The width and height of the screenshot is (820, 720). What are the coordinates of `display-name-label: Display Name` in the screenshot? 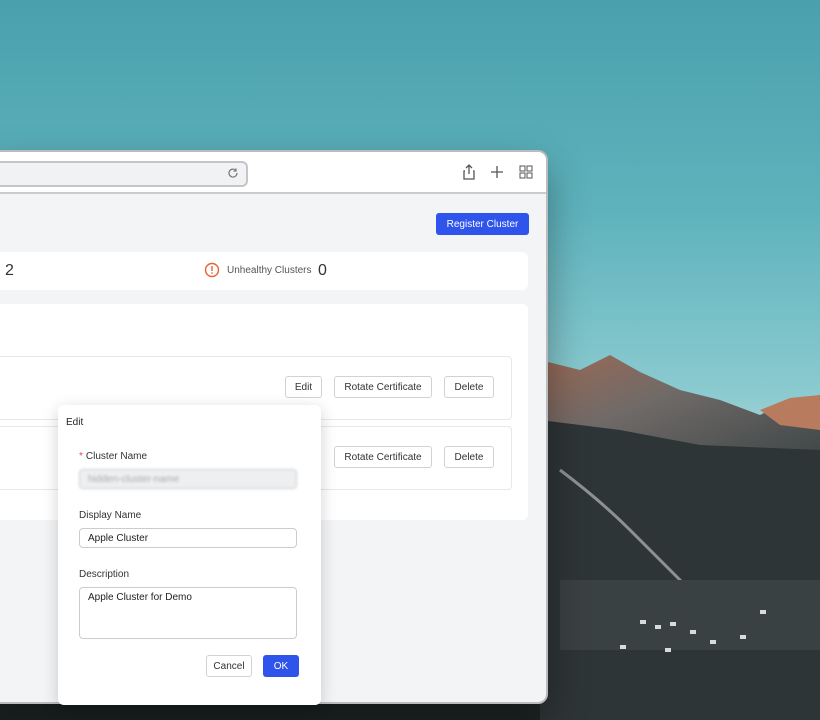 It's located at (110, 515).